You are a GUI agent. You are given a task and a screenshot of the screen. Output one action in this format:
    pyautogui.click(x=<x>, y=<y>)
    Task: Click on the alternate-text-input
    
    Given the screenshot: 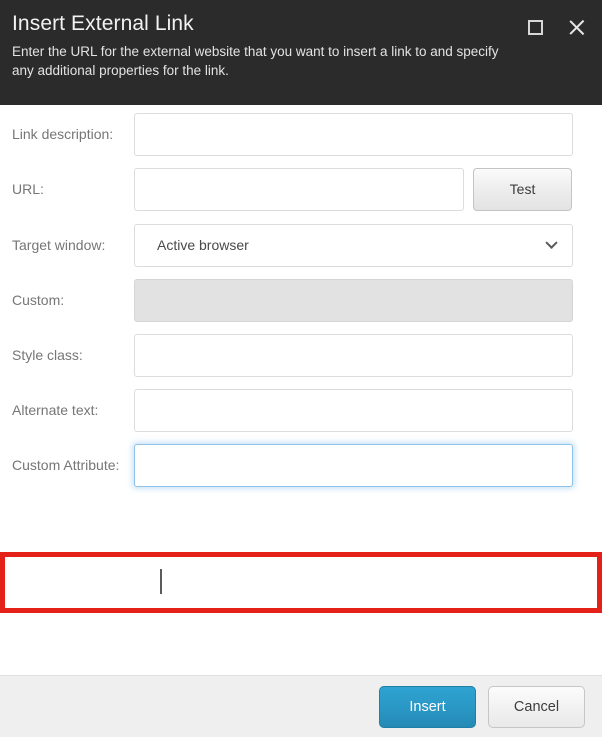 What is the action you would take?
    pyautogui.click(x=353, y=410)
    